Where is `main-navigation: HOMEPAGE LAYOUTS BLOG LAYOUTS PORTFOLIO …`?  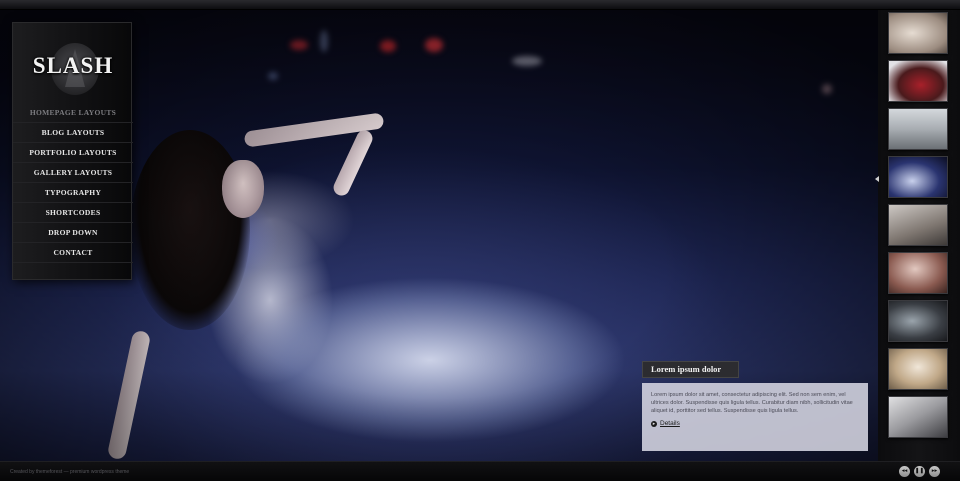 main-navigation: HOMEPAGE LAYOUTS BLOG LAYOUTS PORTFOLIO … is located at coordinates (73, 183).